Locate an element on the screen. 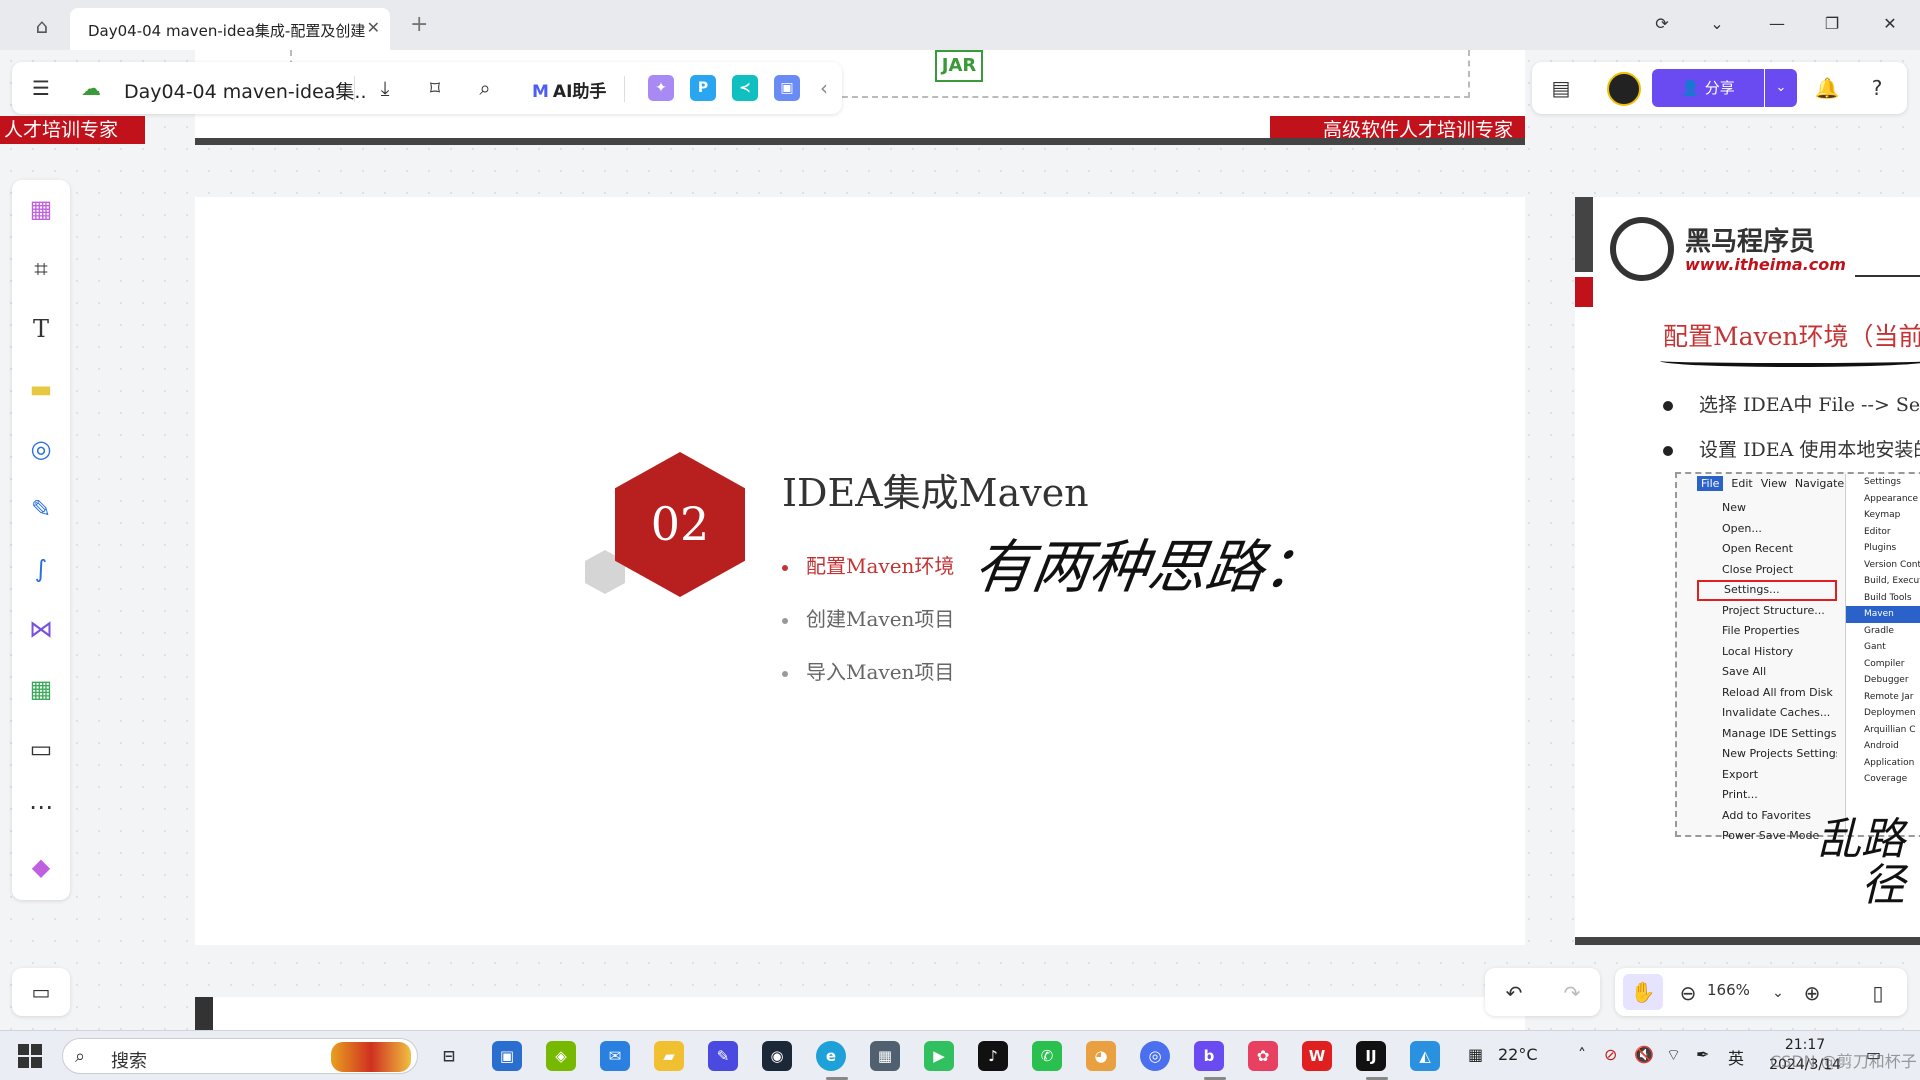  frame-icon: ⌗ is located at coordinates (41, 269).